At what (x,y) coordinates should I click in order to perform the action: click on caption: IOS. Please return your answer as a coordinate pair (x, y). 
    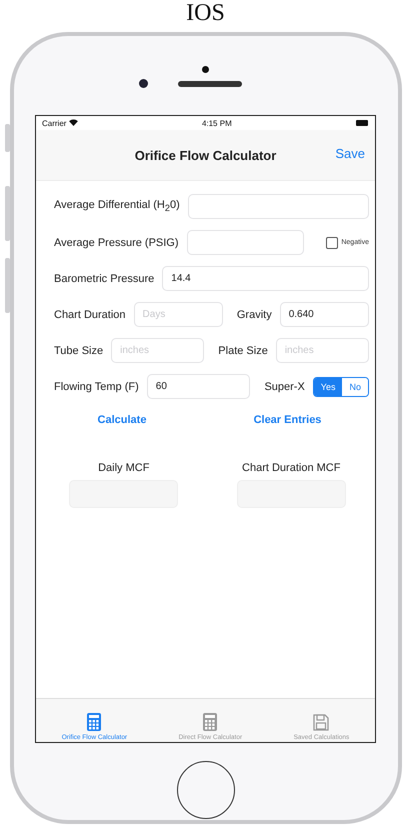
    Looking at the image, I should click on (205, 13).